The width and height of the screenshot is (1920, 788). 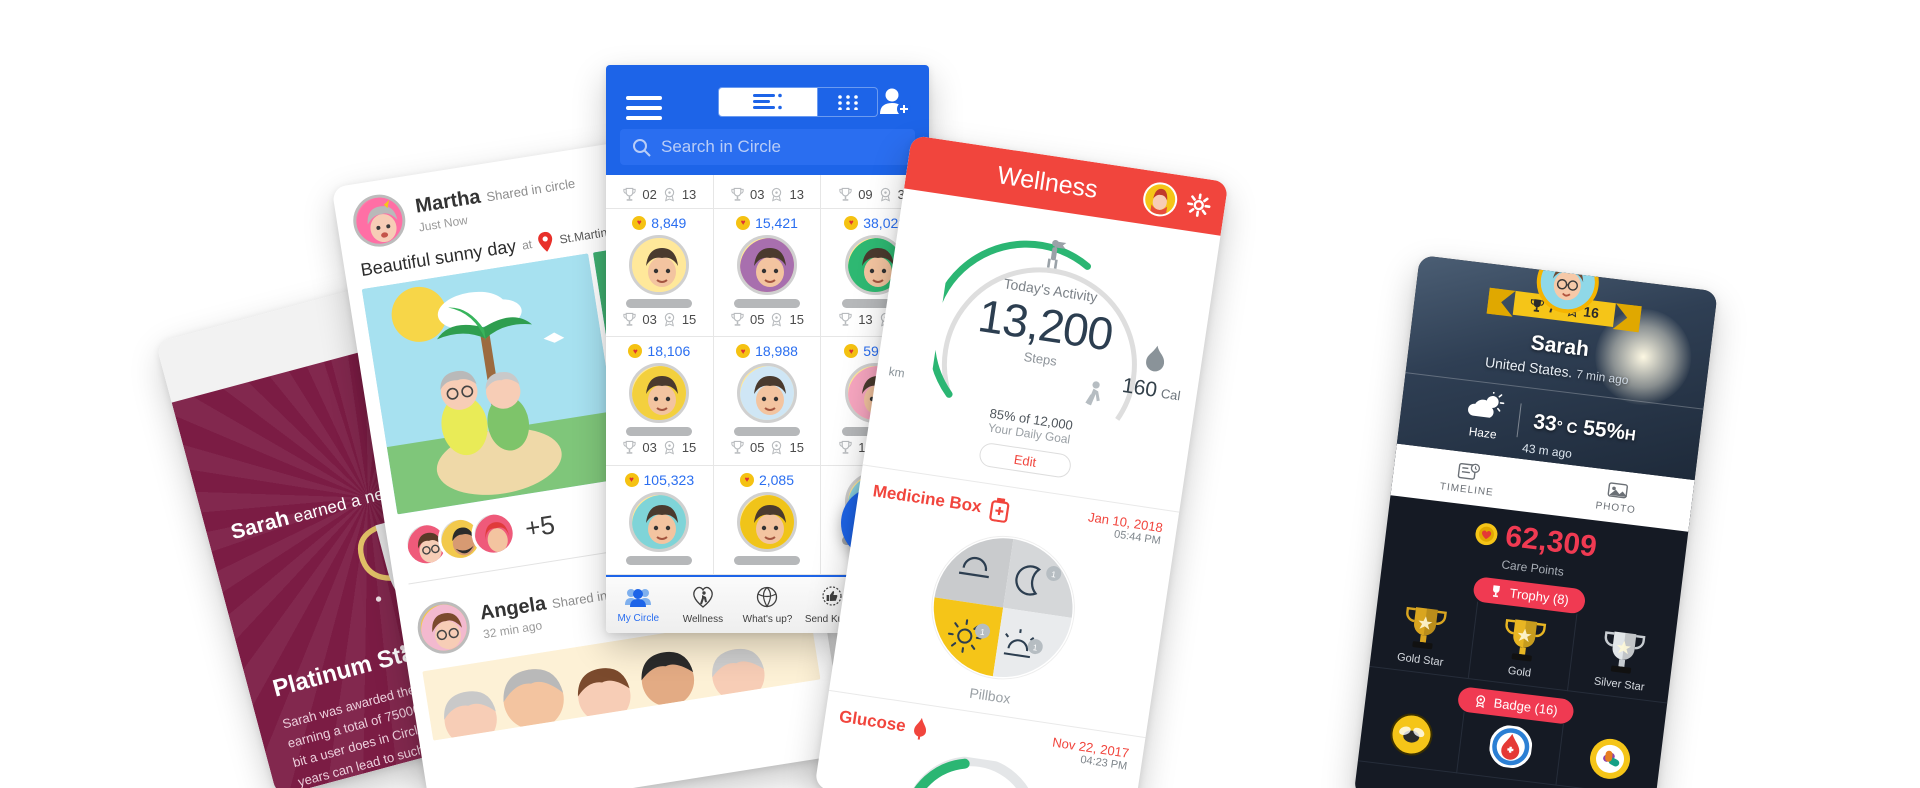 I want to click on member-cell: ♥ 8,849 03 15, so click(x=660, y=272).